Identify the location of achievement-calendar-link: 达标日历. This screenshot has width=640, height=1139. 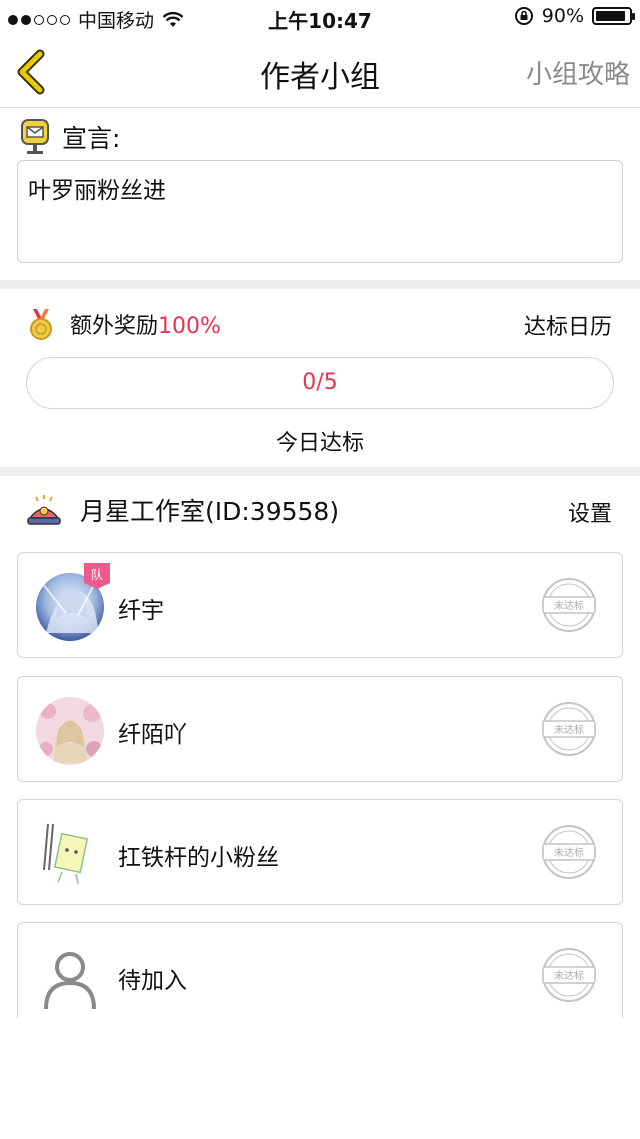
(568, 325).